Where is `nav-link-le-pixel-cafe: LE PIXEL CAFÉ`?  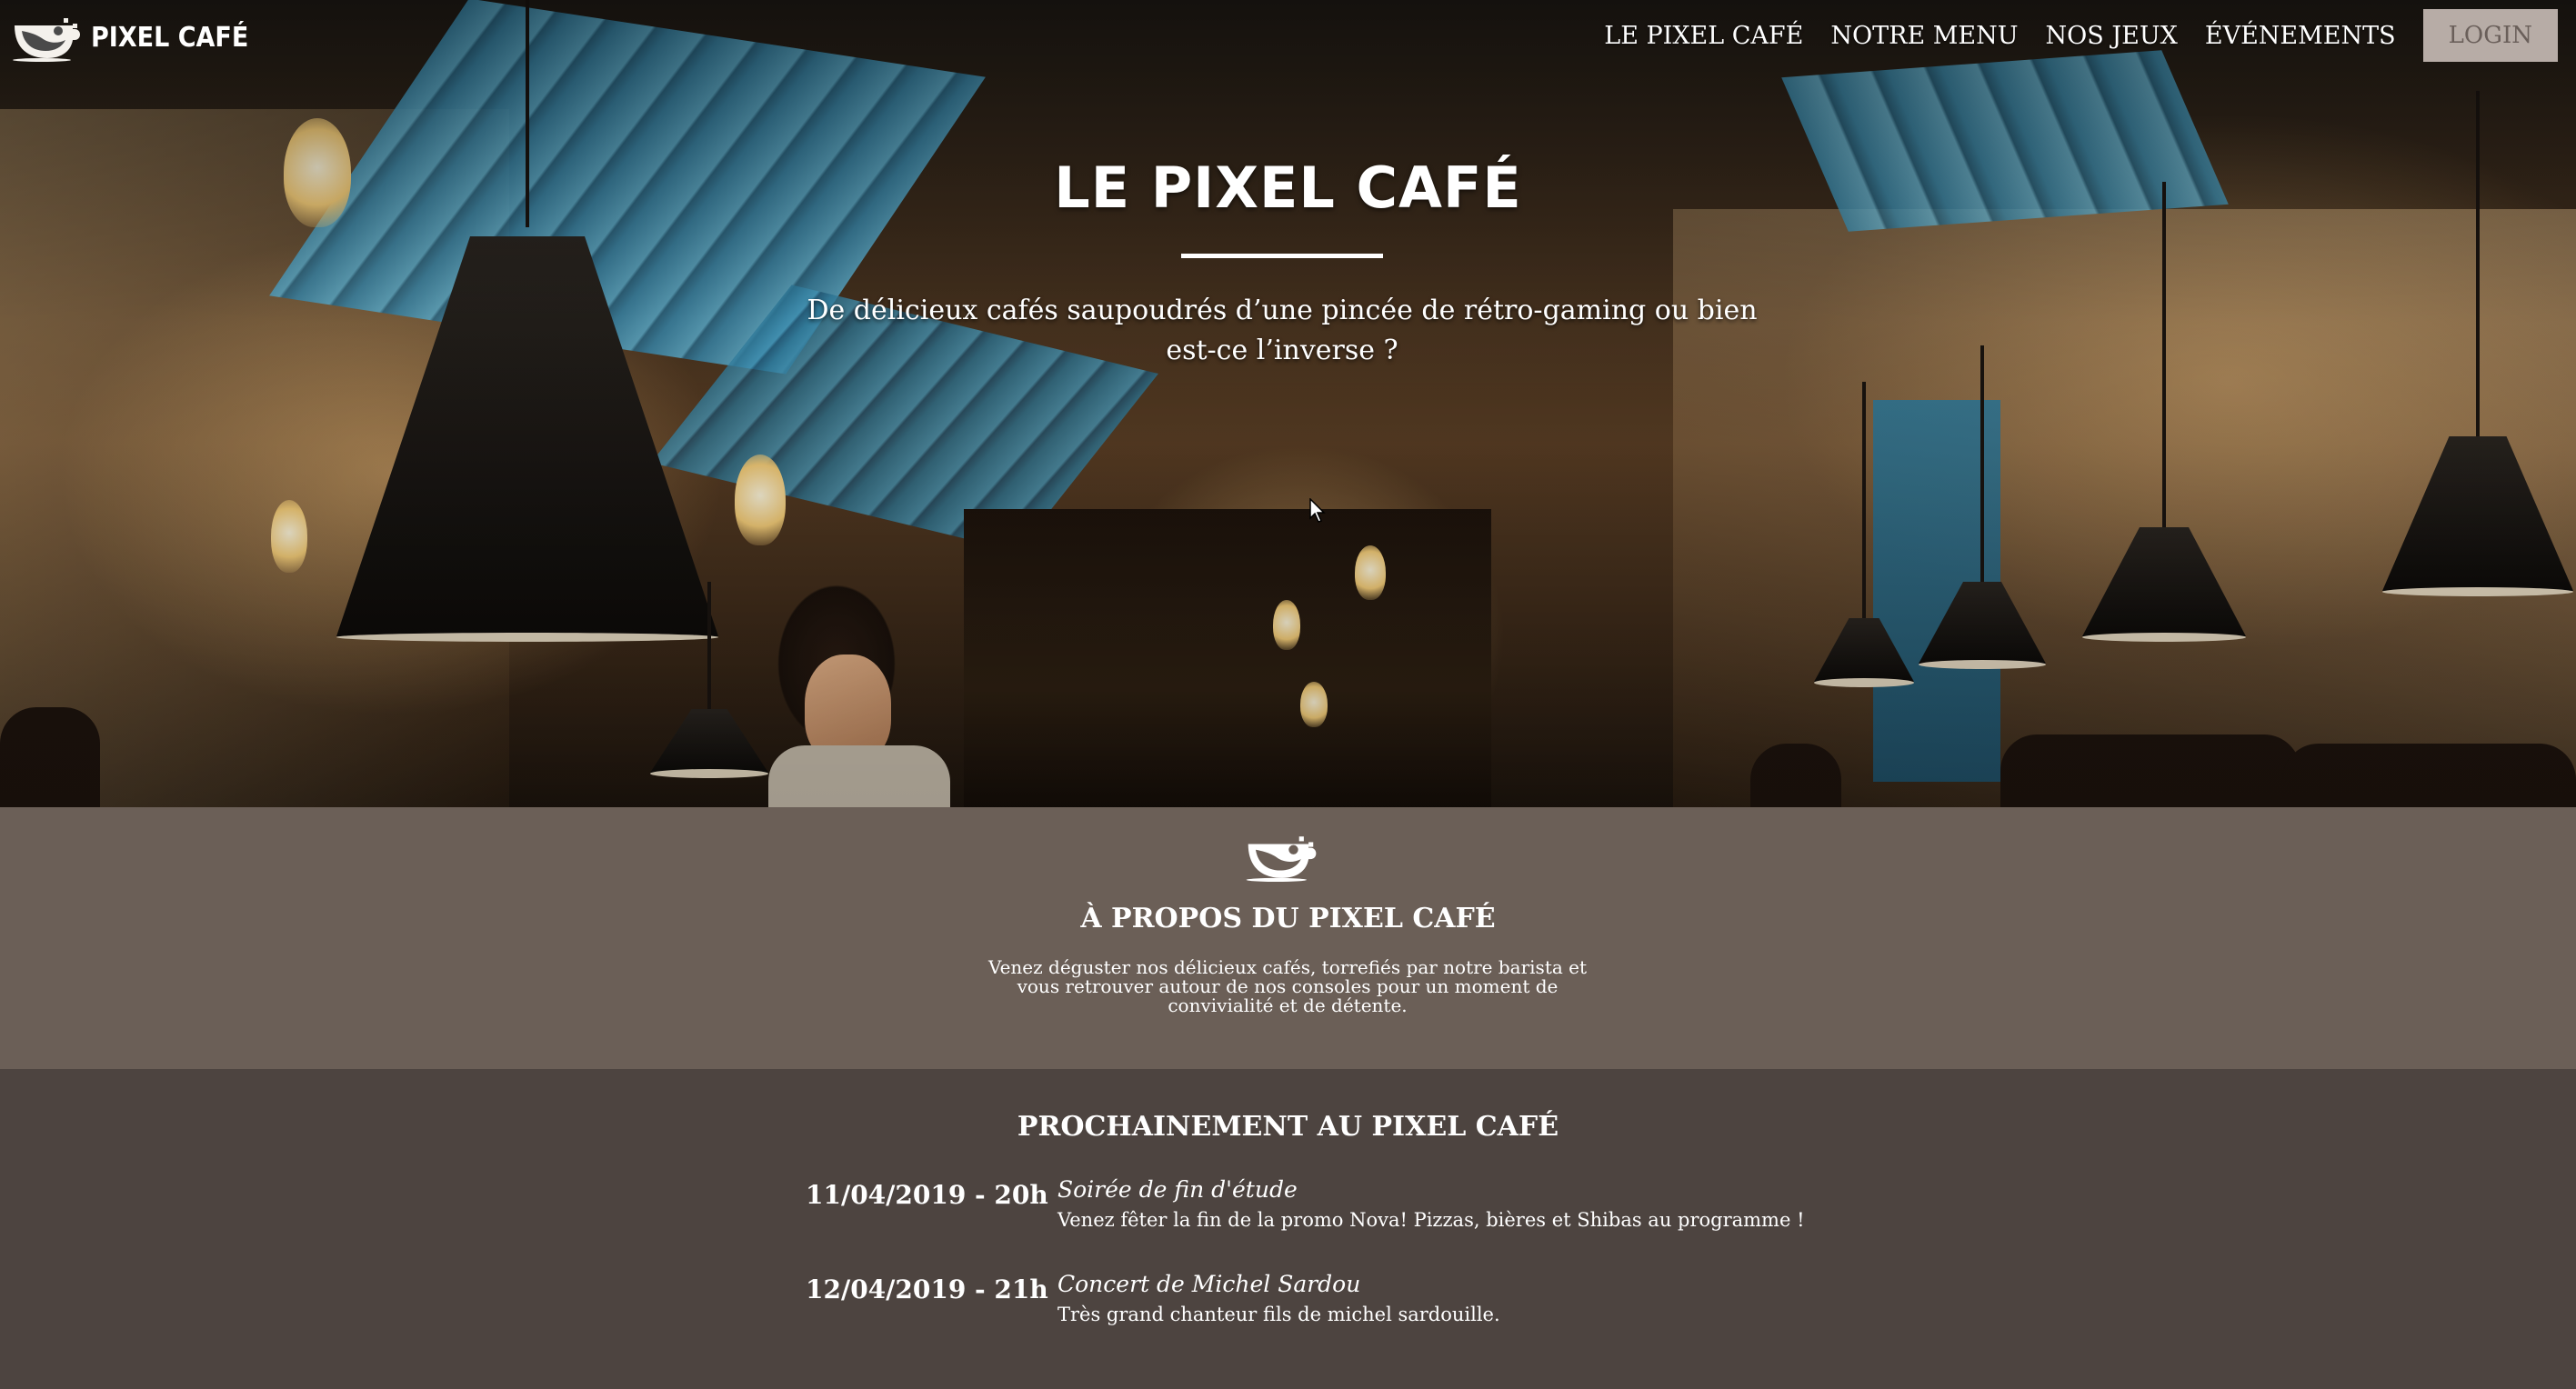
nav-link-le-pixel-cafe: LE PIXEL CAFÉ is located at coordinates (1704, 36).